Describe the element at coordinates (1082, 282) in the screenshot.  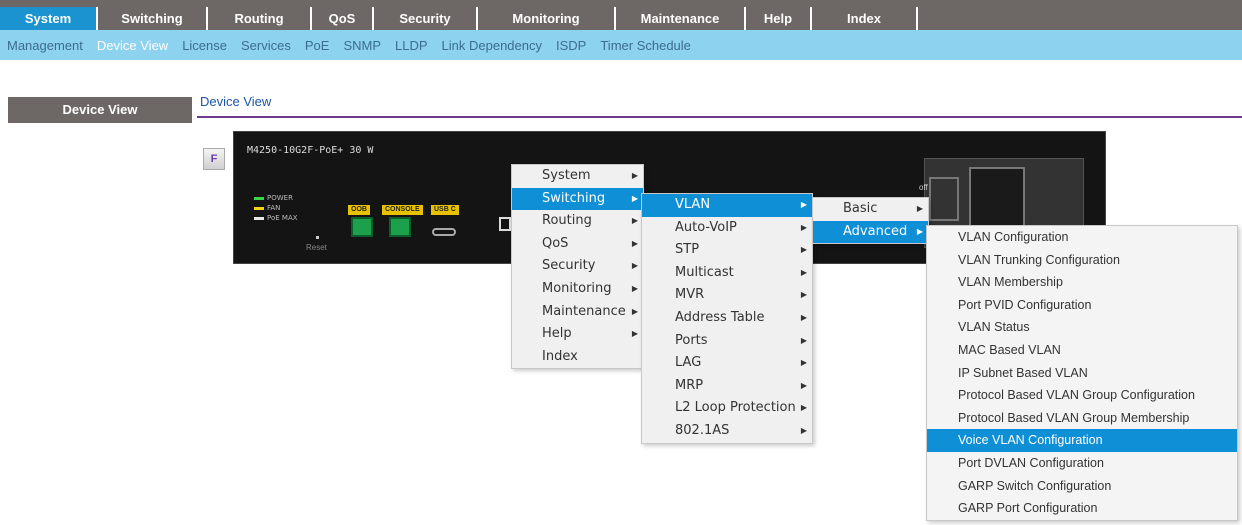
I see `menu-item-vlan-membership: VLAN Membership` at that location.